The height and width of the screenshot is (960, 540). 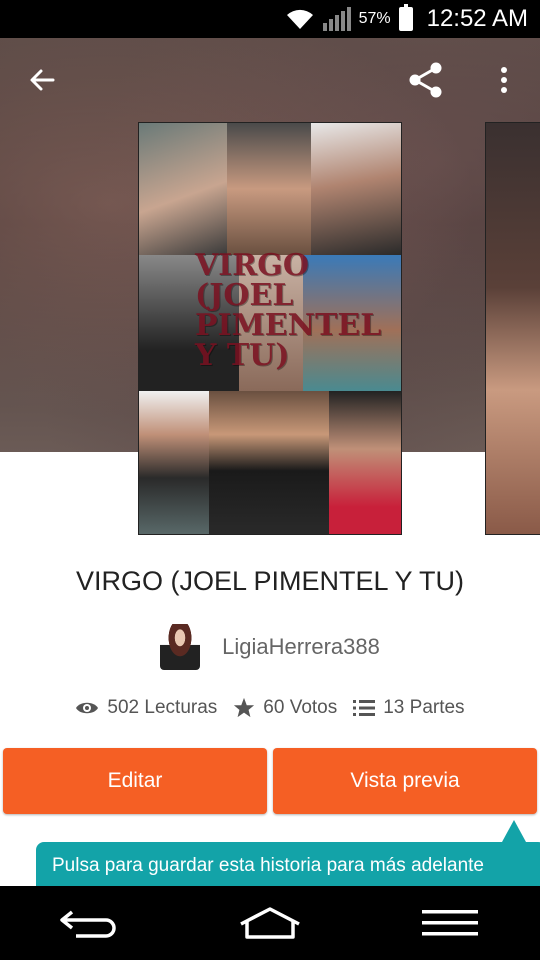 I want to click on parts-count: 13 Partes, so click(x=424, y=707).